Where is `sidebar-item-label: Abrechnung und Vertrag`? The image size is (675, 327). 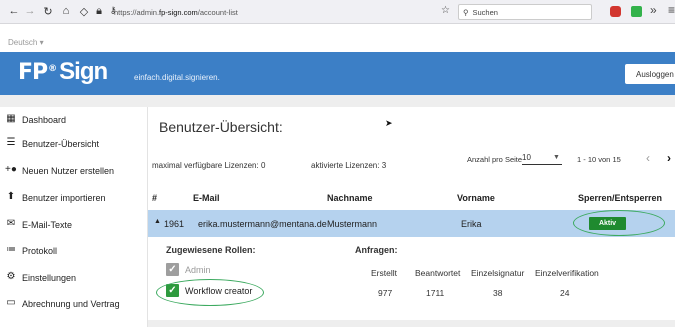
sidebar-item-label: Abrechnung und Vertrag is located at coordinates (71, 304).